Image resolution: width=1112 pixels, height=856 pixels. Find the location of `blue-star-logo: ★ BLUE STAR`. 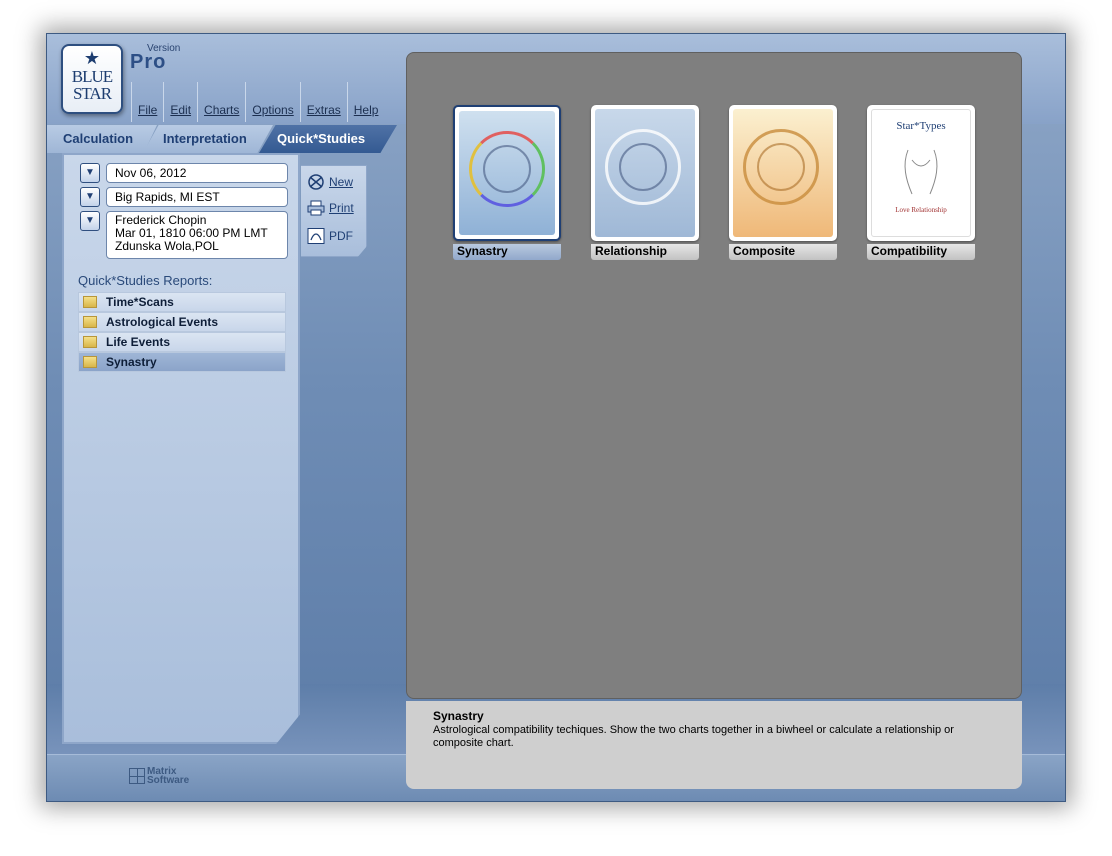

blue-star-logo: ★ BLUE STAR is located at coordinates (92, 79).